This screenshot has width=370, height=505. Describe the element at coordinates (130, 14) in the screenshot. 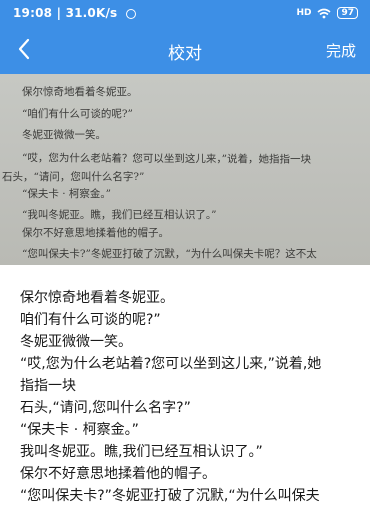

I see `alarm-icon` at that location.